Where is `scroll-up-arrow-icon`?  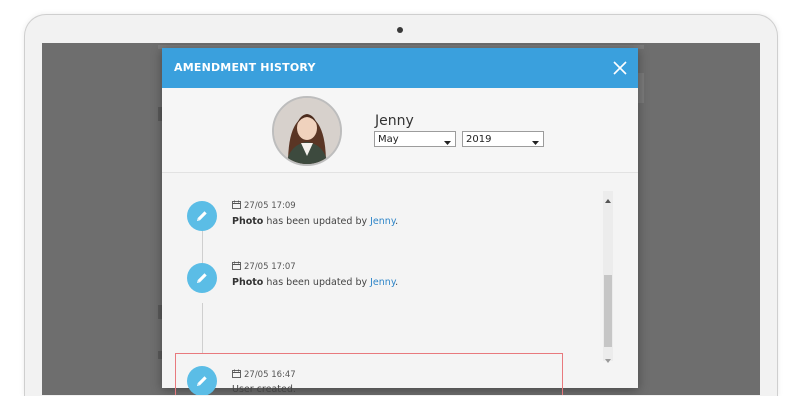
scroll-up-arrow-icon is located at coordinates (608, 197).